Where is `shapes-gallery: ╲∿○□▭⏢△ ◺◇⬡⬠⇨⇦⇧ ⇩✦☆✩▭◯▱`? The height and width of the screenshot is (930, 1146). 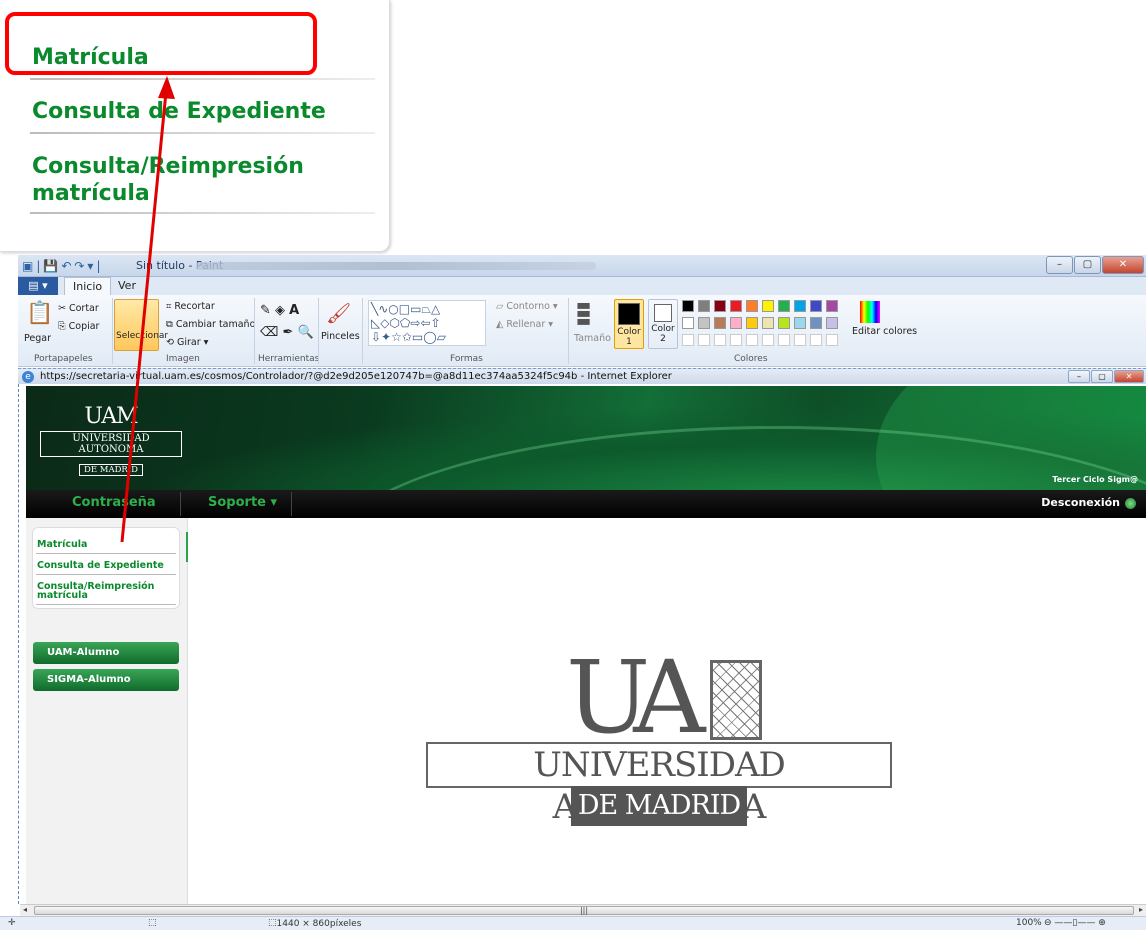 shapes-gallery: ╲∿○□▭⏢△ ◺◇⬡⬠⇨⇦⇧ ⇩✦☆✩▭◯▱ is located at coordinates (427, 323).